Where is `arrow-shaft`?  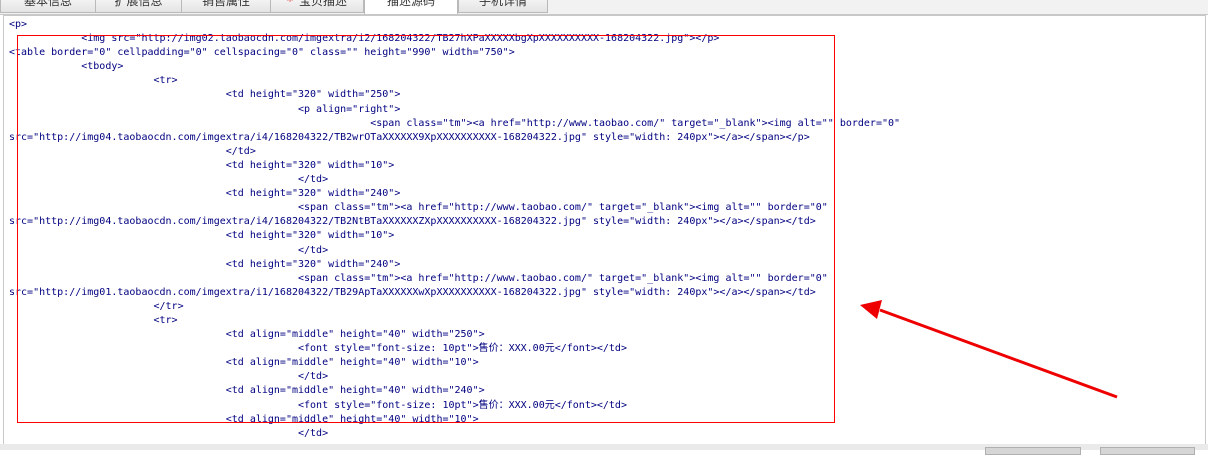 arrow-shaft is located at coordinates (998, 353).